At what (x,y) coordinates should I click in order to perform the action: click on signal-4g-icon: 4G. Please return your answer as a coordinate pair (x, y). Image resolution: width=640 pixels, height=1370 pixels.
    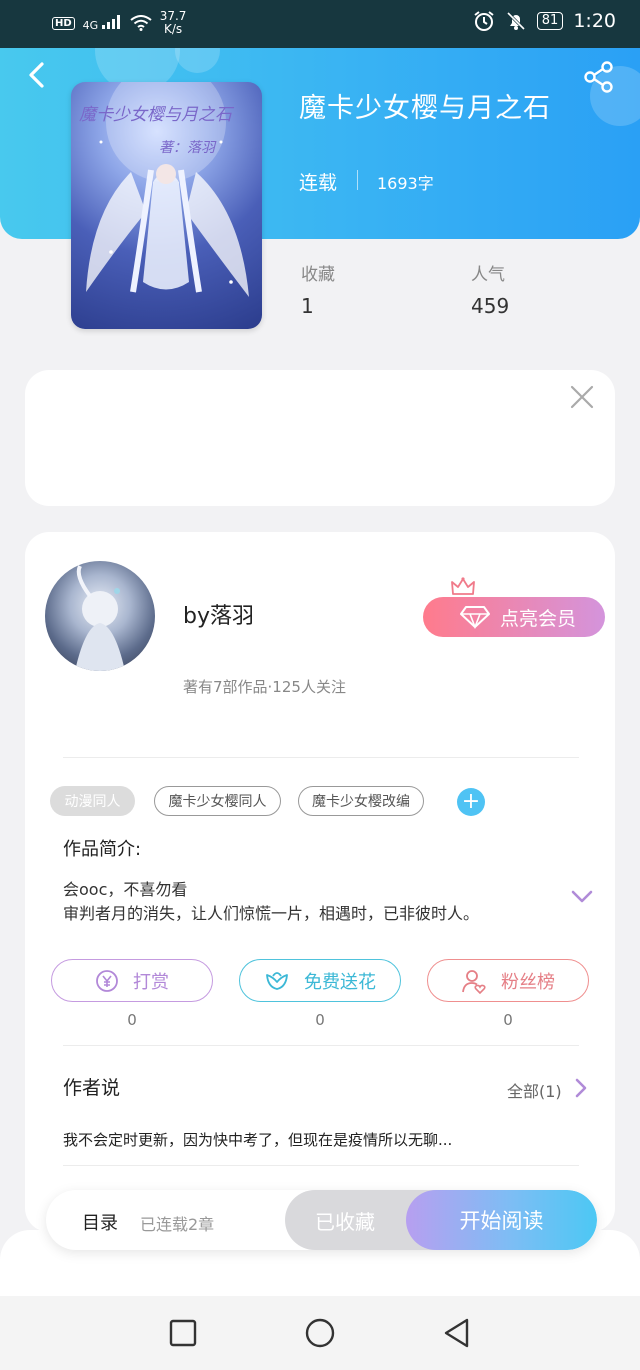
    Looking at the image, I should click on (102, 23).